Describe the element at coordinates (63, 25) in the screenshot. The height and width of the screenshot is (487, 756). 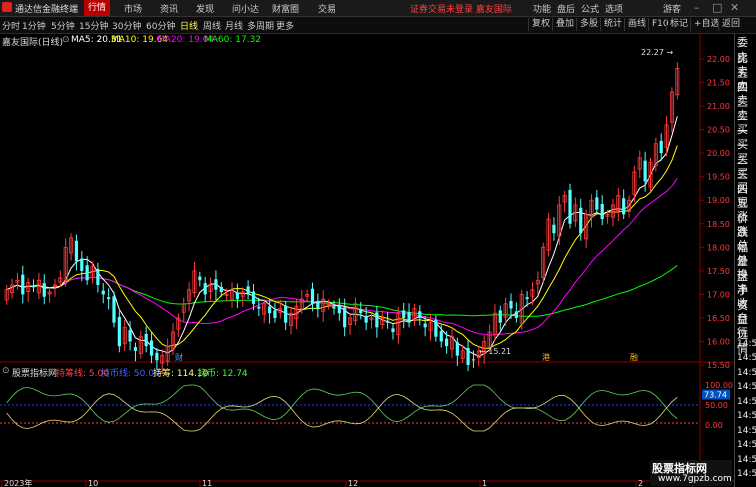
I see `period-5min: 5分钟` at that location.